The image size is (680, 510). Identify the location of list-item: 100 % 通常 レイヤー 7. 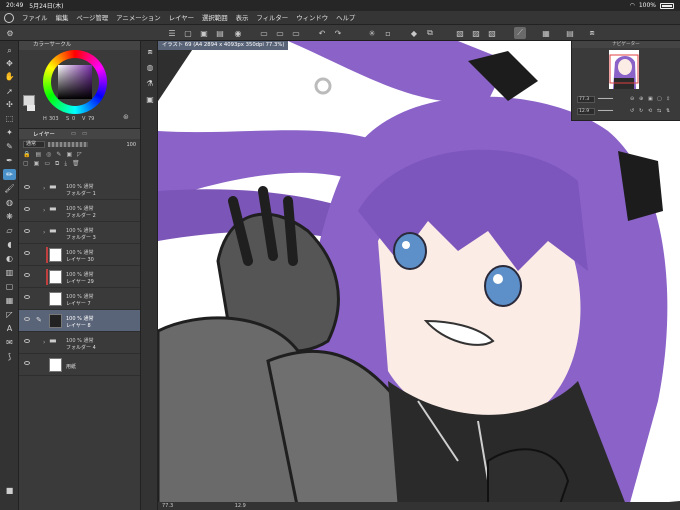
(79, 299).